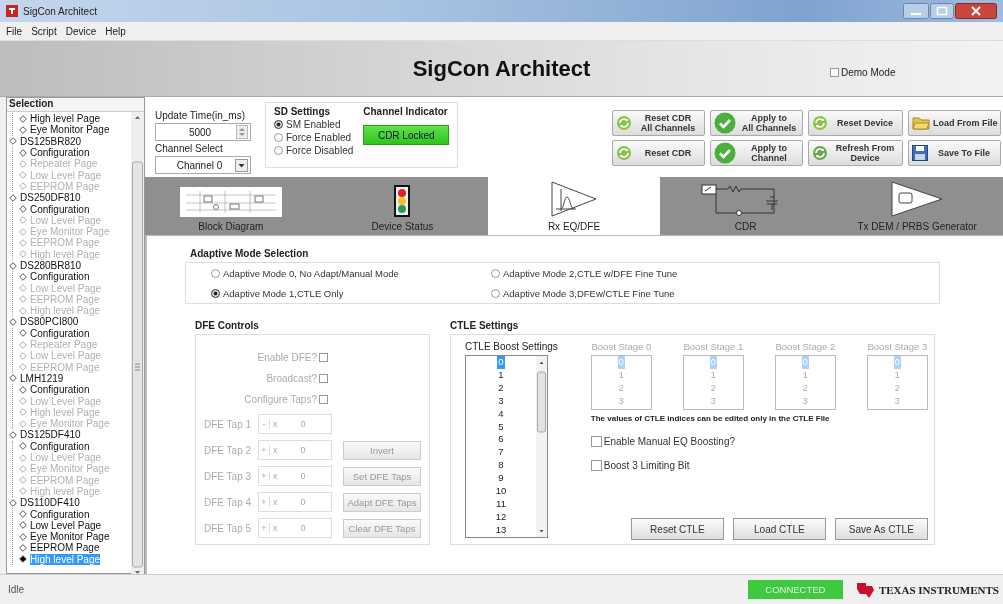  What do you see at coordinates (756, 123) in the screenshot?
I see `action-button: Apply to All Channels` at bounding box center [756, 123].